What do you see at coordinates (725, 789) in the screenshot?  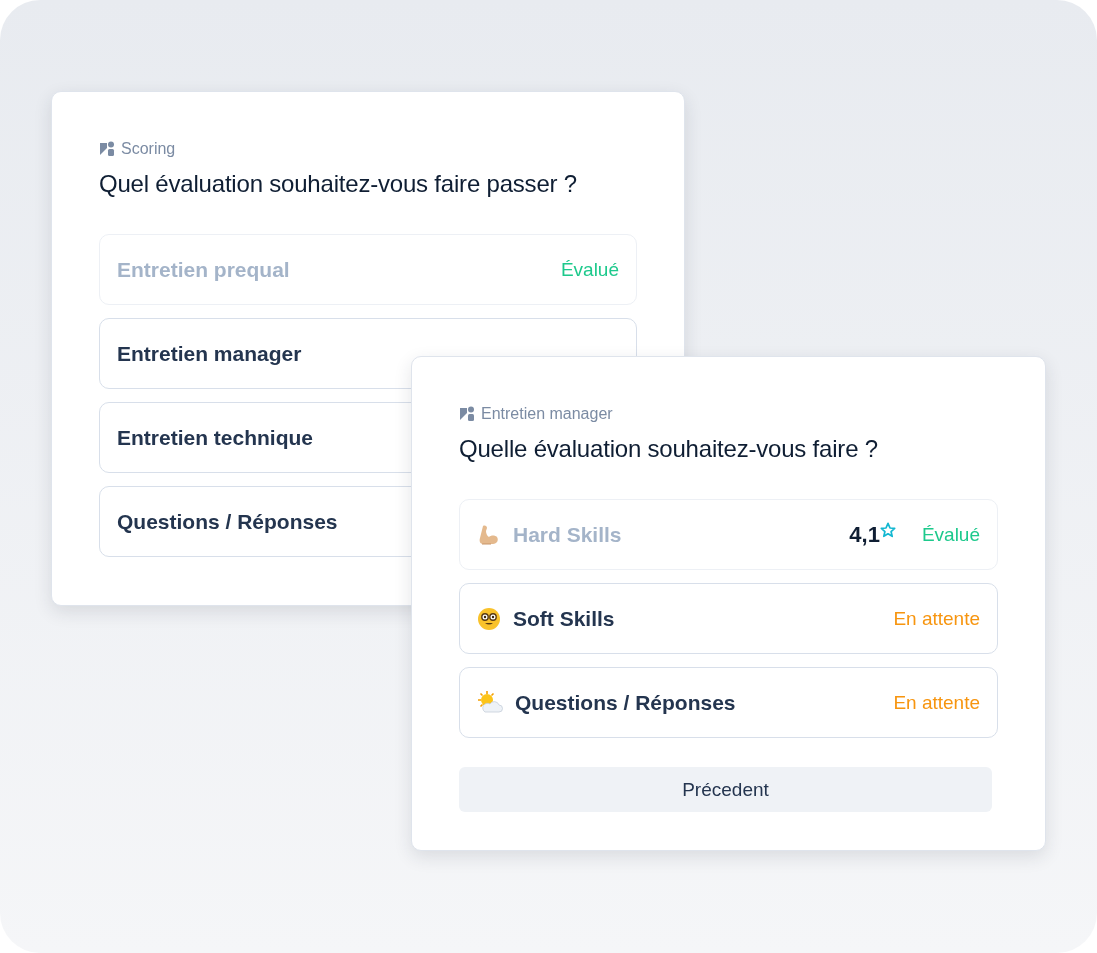 I see `previous-button: Précedent` at bounding box center [725, 789].